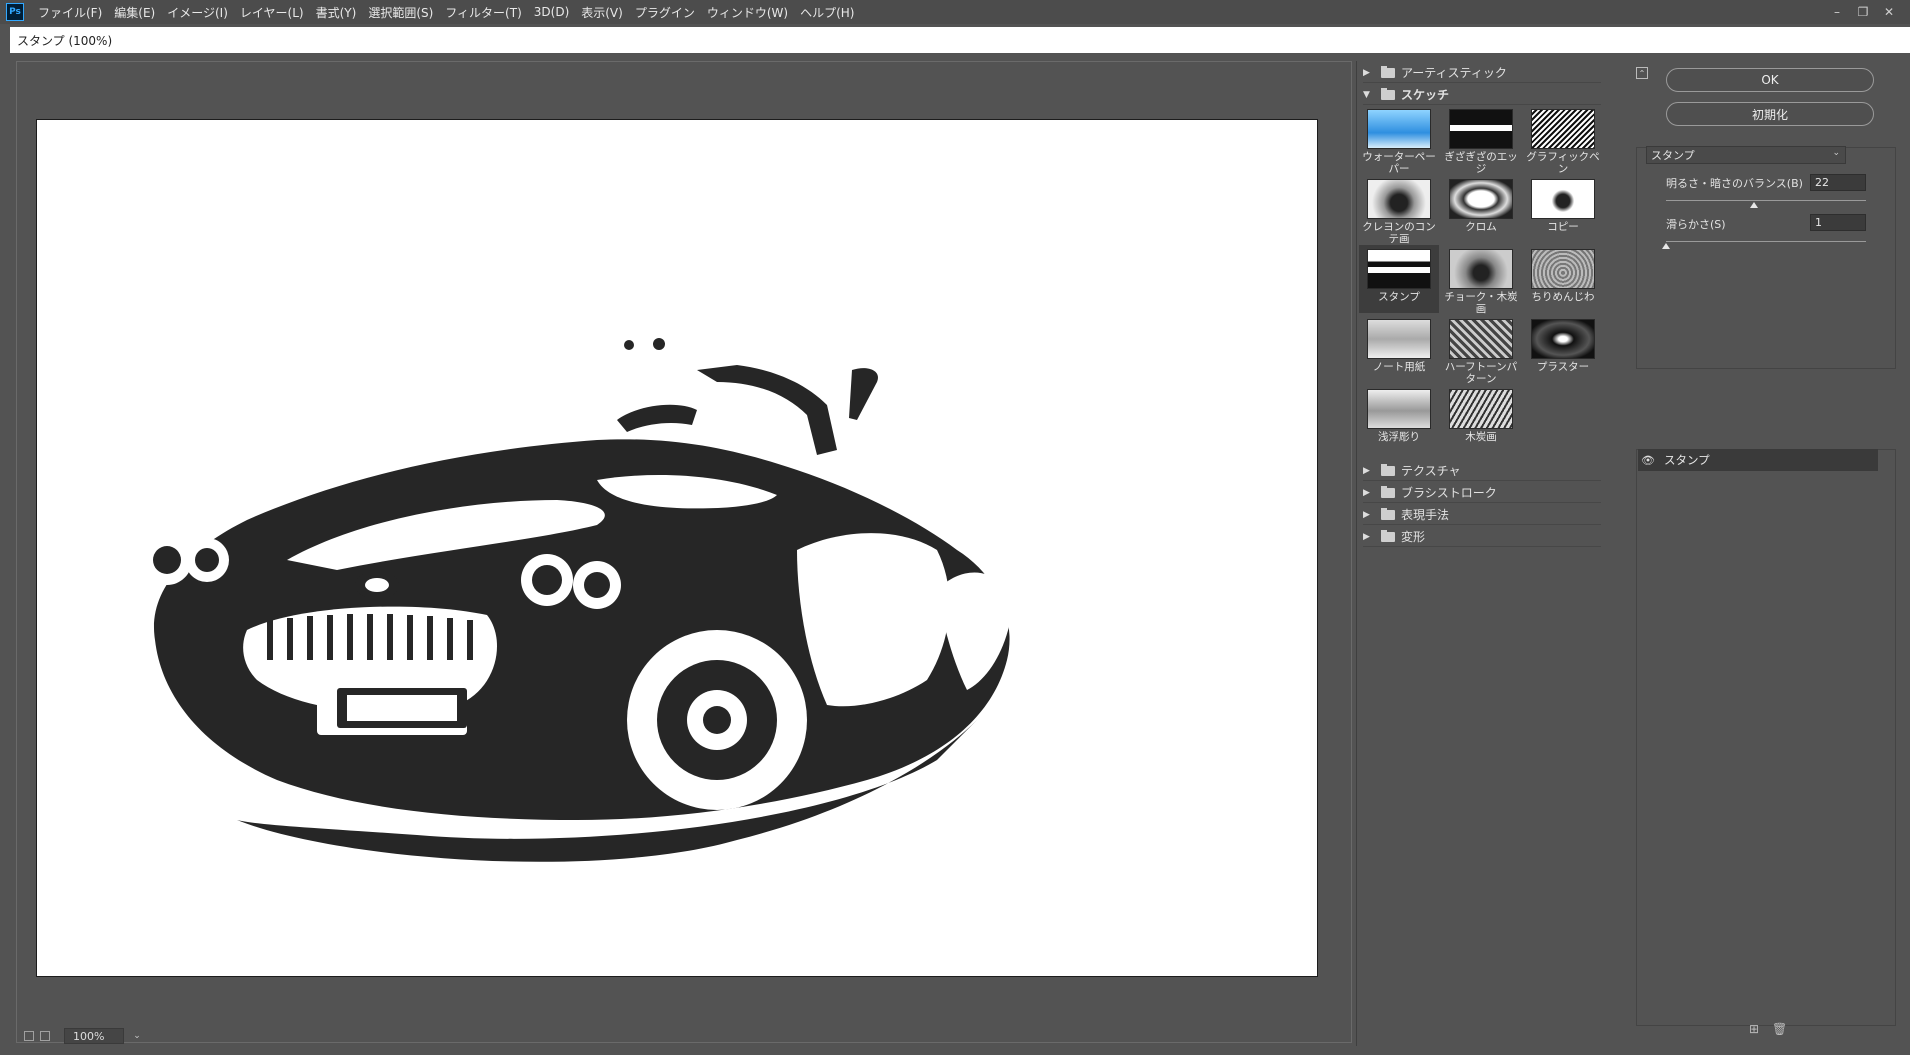 The width and height of the screenshot is (1910, 1055). I want to click on menu-3d: 3D(D), so click(551, 12).